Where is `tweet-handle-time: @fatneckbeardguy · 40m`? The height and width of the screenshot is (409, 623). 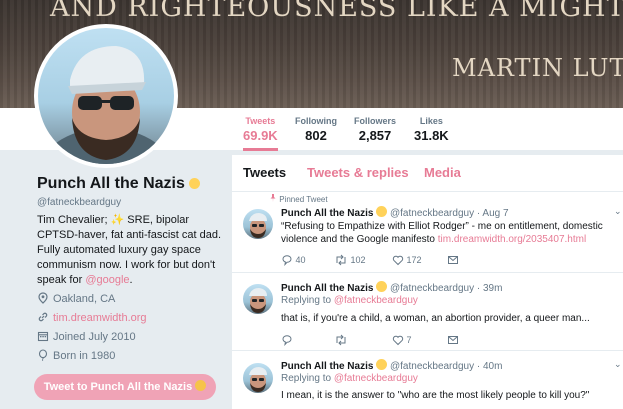 tweet-handle-time: @fatneckbeardguy · 40m is located at coordinates (446, 366).